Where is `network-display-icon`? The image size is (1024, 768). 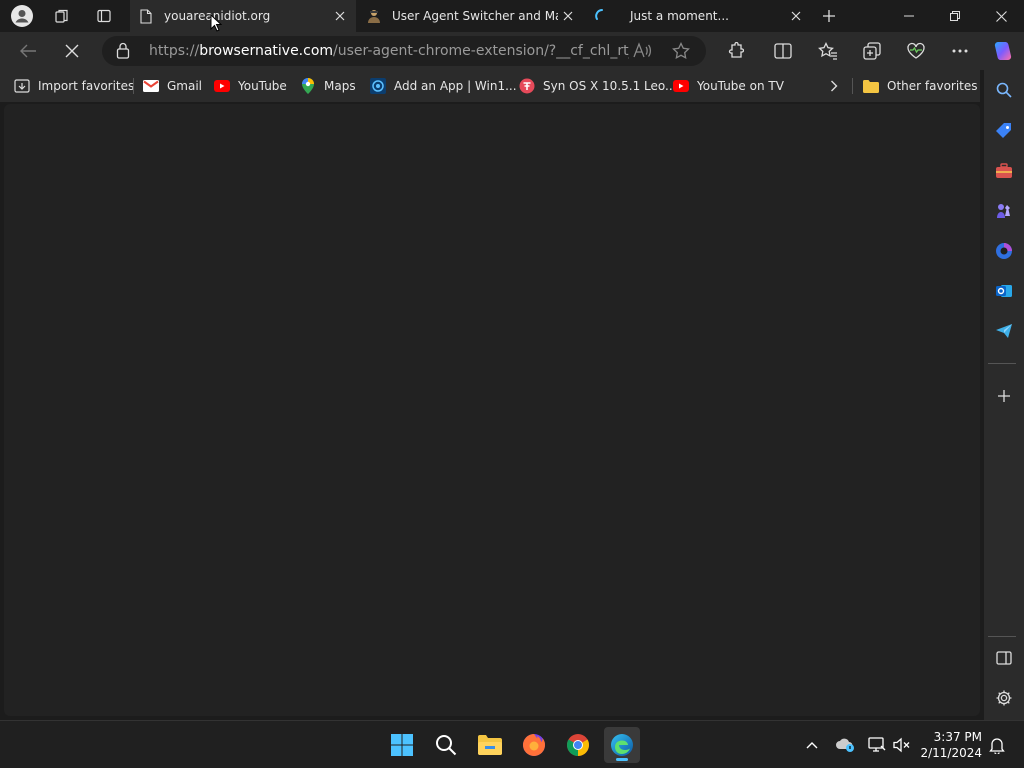
network-display-icon is located at coordinates (877, 745).